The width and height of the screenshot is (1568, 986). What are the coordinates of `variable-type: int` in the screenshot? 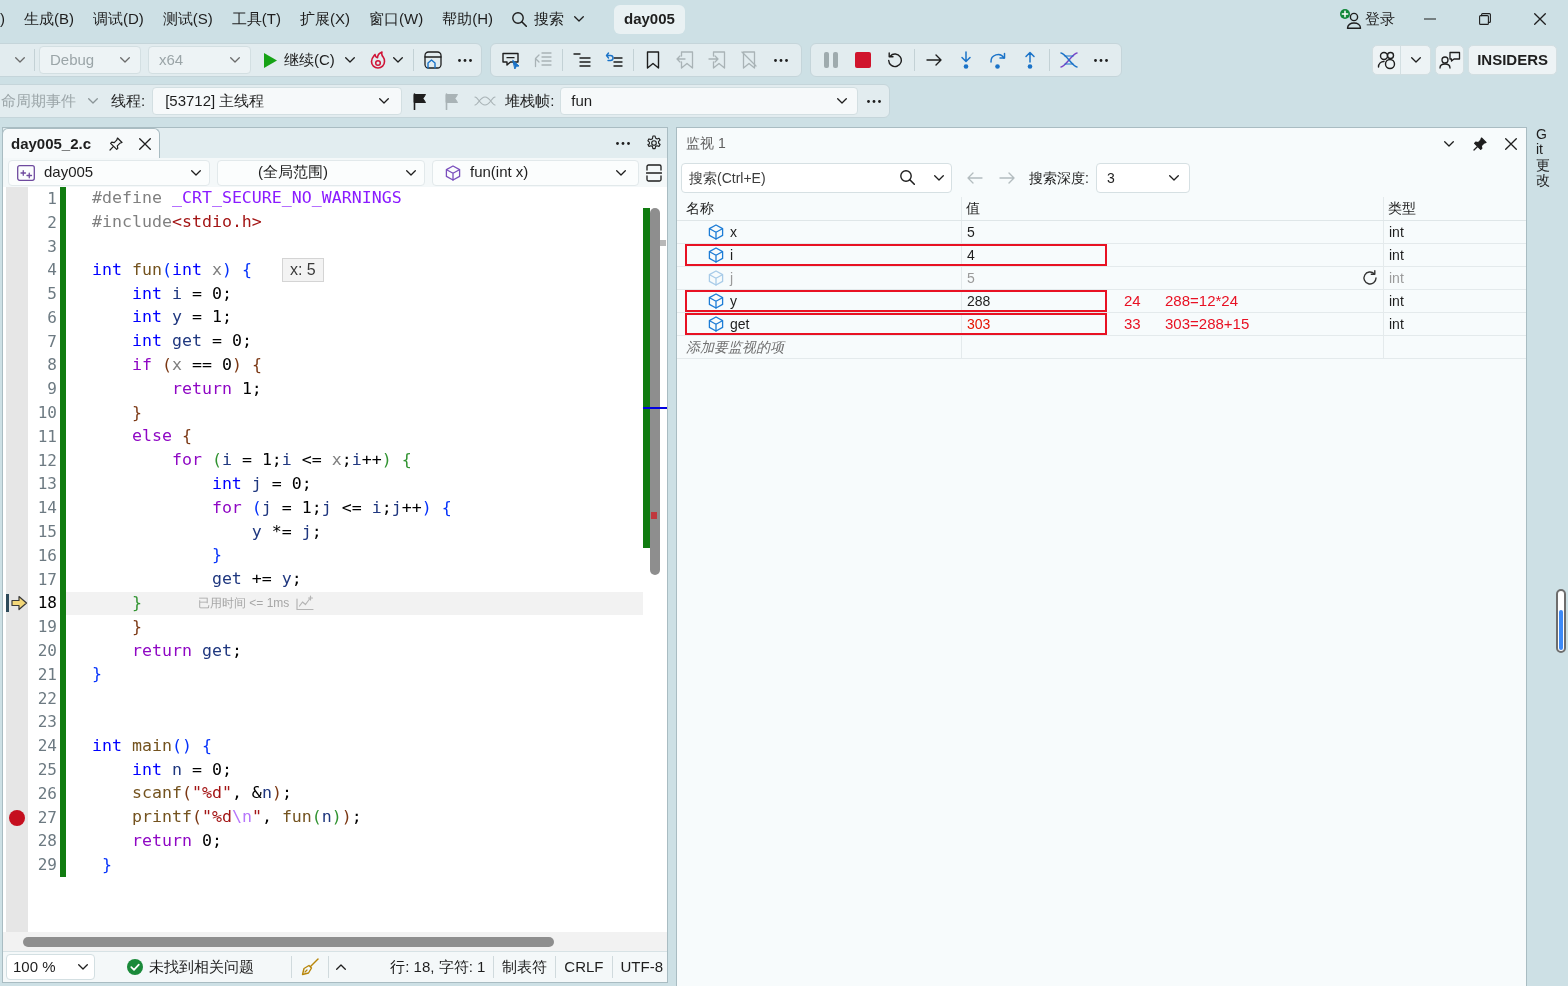 It's located at (1396, 255).